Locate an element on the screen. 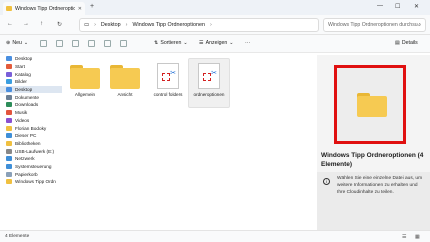  refresh-icon: ↻ is located at coordinates (59, 24).